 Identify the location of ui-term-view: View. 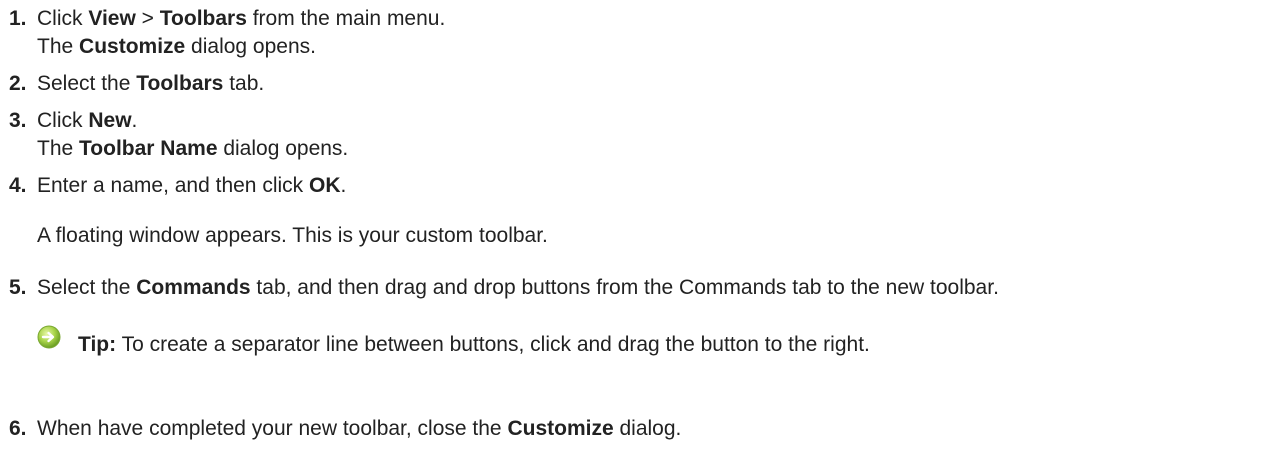
(112, 18).